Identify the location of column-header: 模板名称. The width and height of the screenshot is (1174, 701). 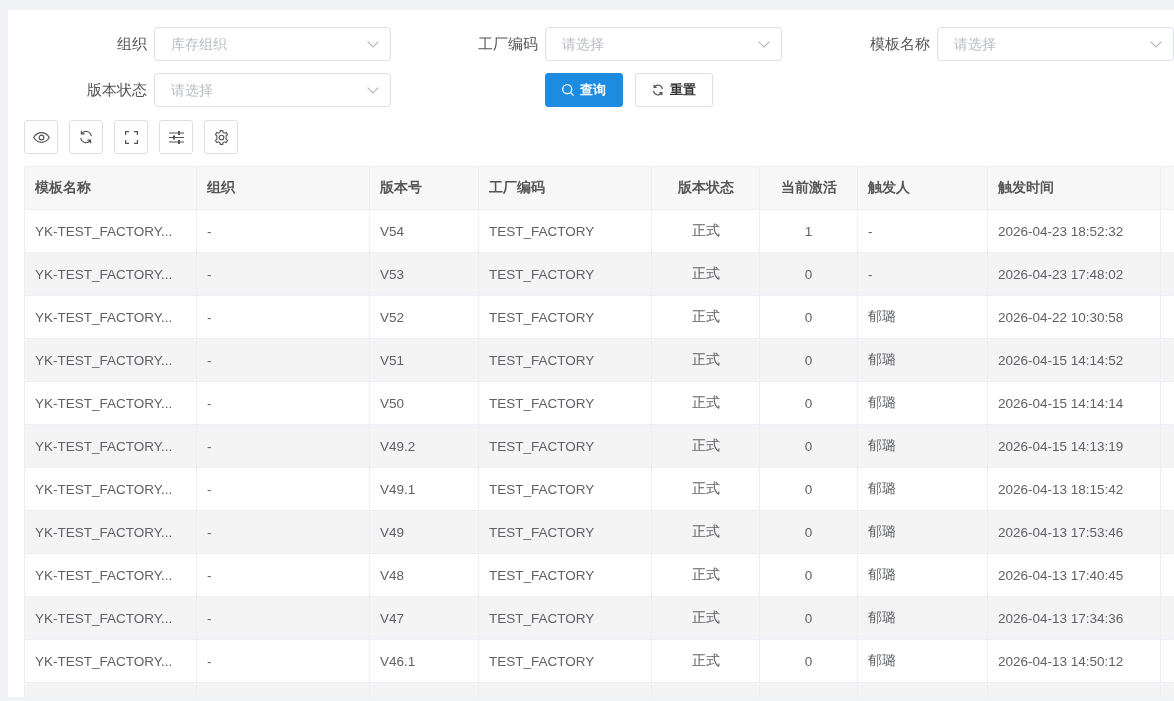
(63, 188).